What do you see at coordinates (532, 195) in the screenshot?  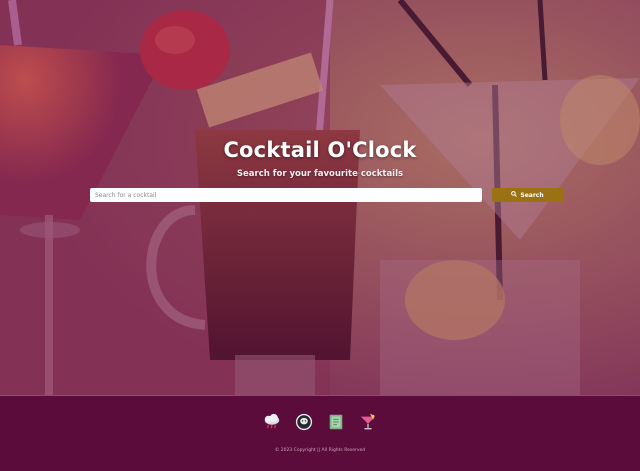 I see `search-button-label: Search` at bounding box center [532, 195].